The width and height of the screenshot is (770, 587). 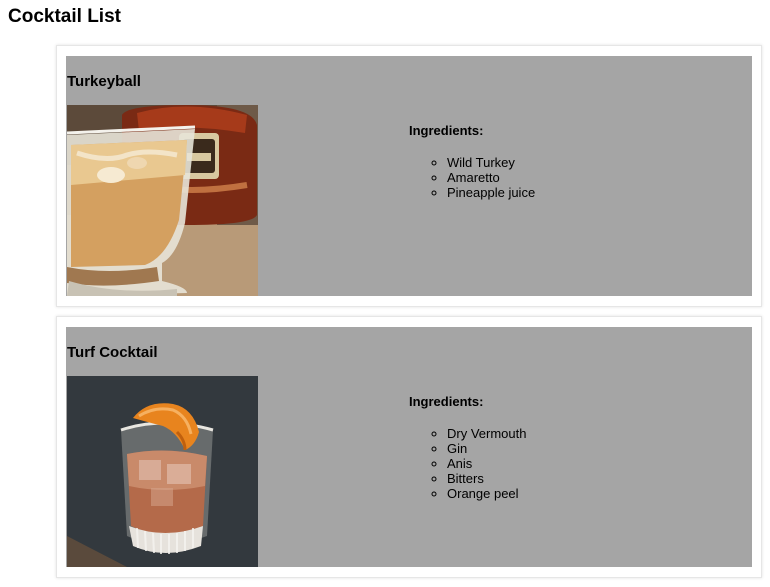 I want to click on ingredient-item: Wild Turkey, so click(x=588, y=162).